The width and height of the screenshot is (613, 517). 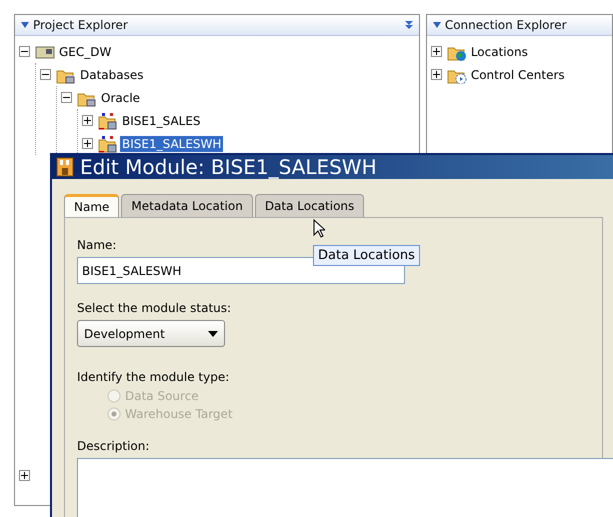 I want to click on tab: Name, so click(x=92, y=205).